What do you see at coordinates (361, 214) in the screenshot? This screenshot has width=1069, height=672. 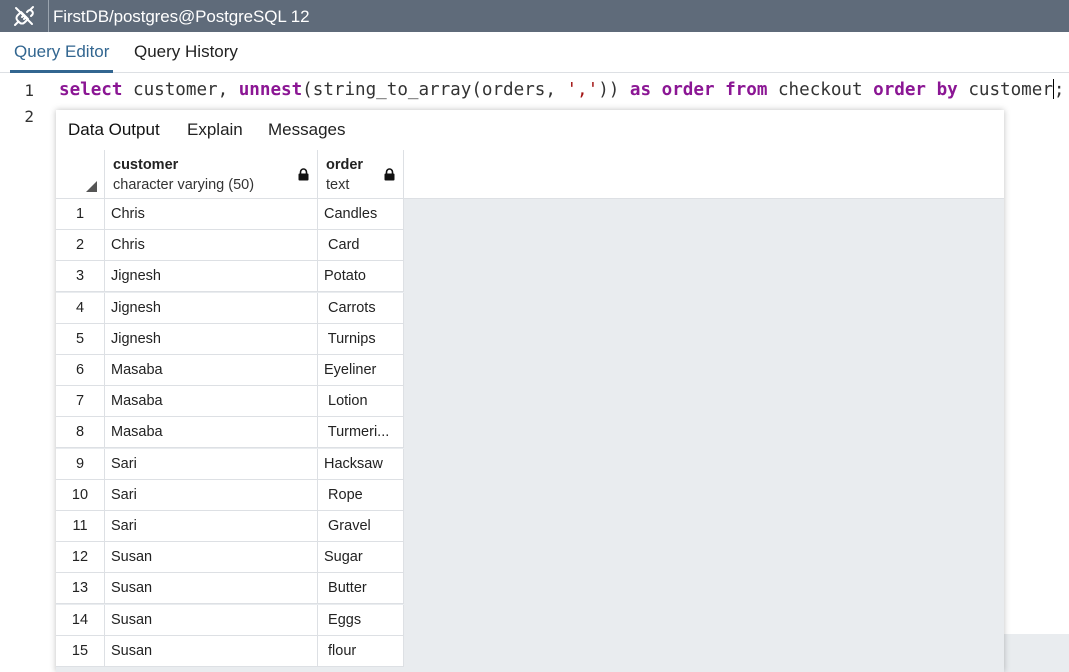 I see `cell-order: Candles` at bounding box center [361, 214].